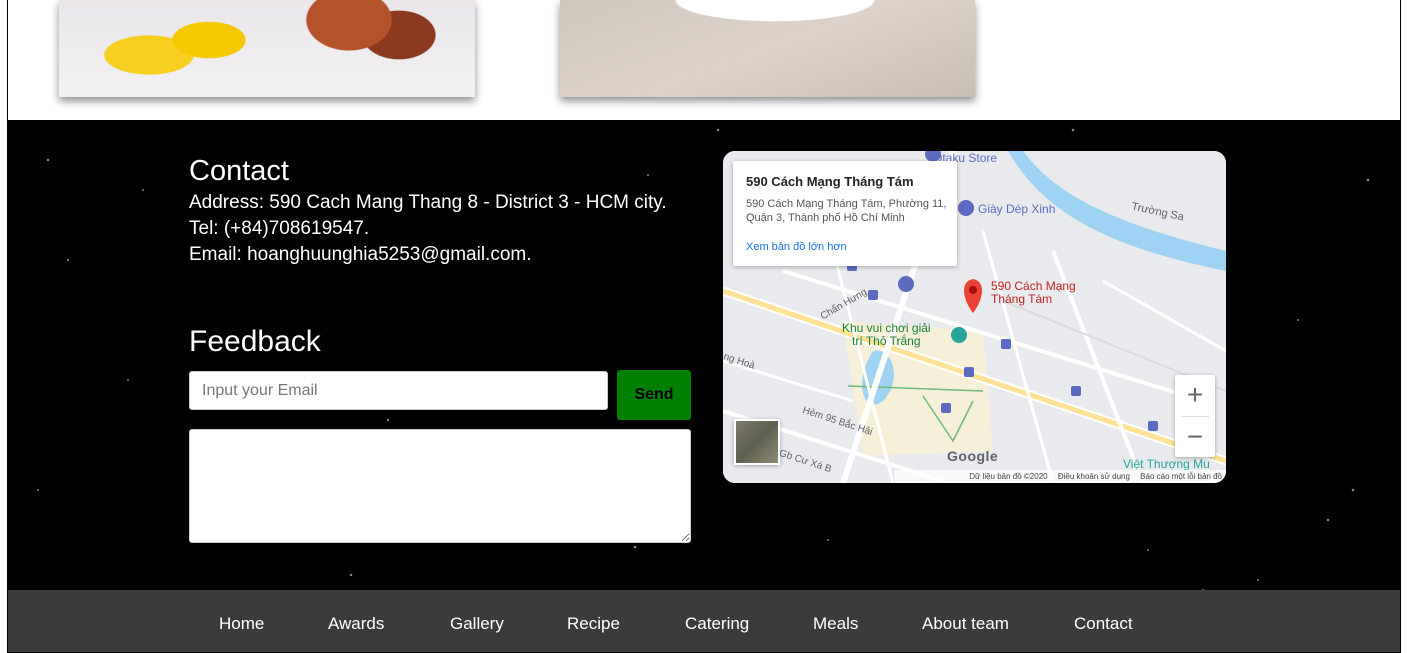  What do you see at coordinates (1181, 476) in the screenshot?
I see `map-report-link: Báo cáo một lỗi bản đồ` at bounding box center [1181, 476].